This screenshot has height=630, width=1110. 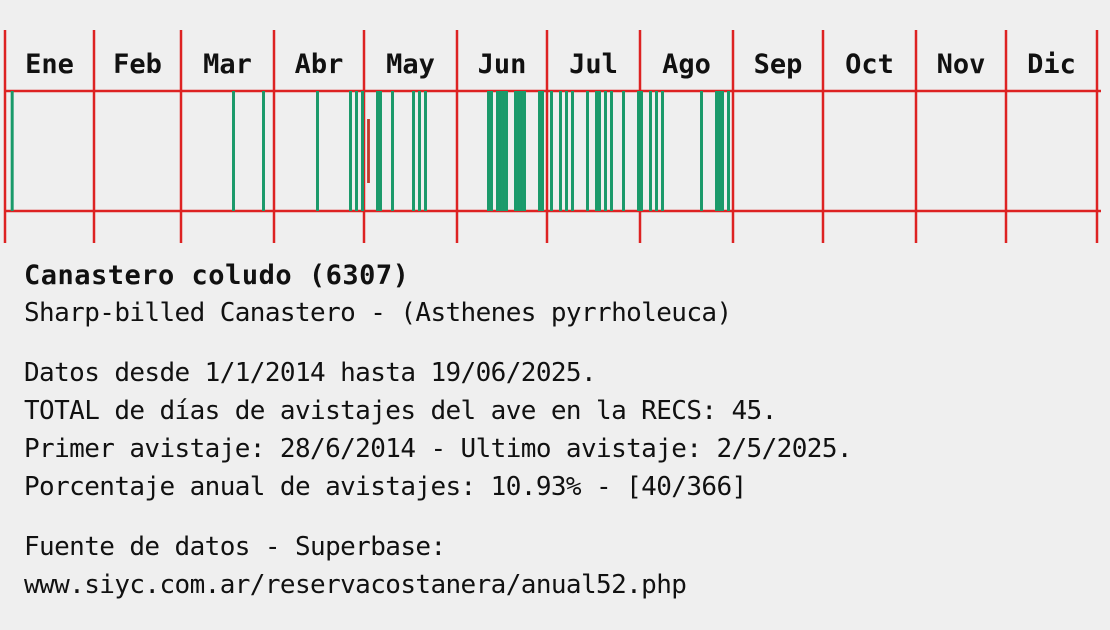 I want to click on highlight-bar, so click(x=368, y=151).